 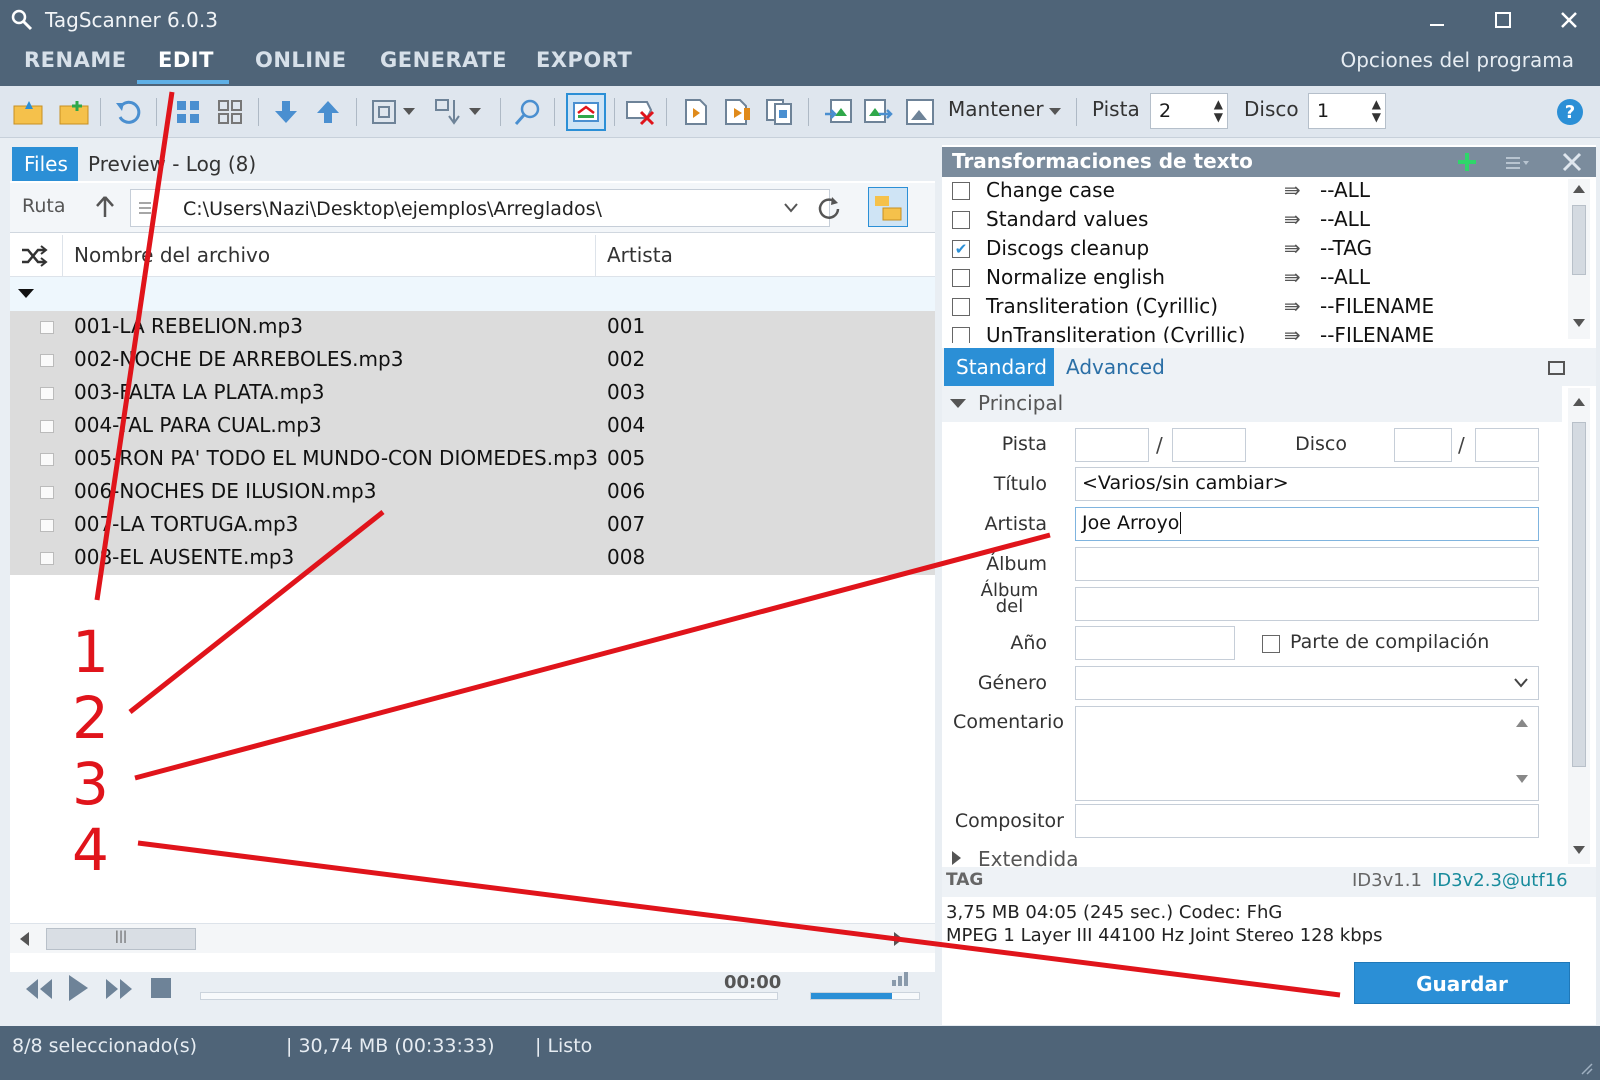 I want to click on file-row: 001-LA REBELION.mp3 001, so click(x=472, y=327).